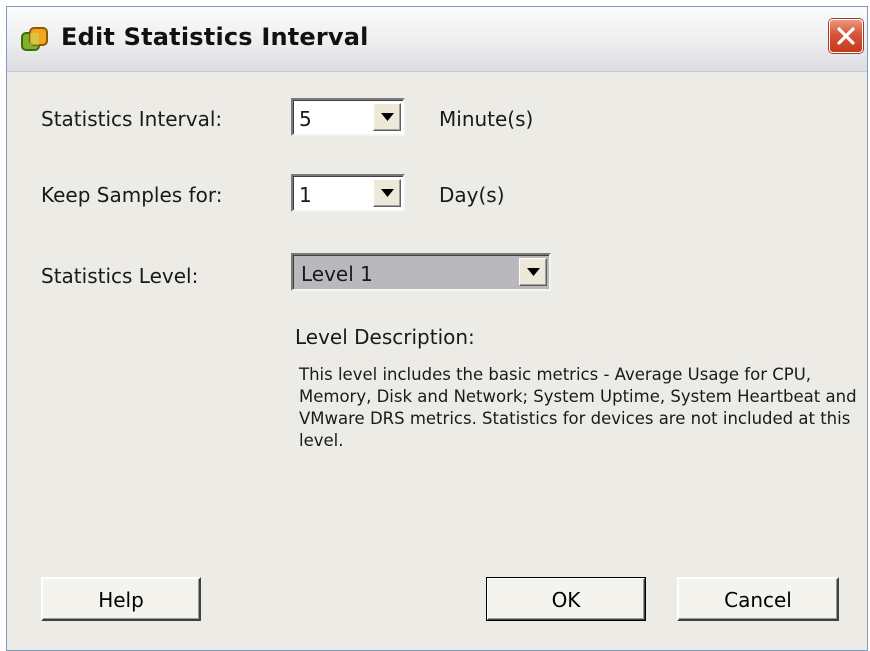 Image resolution: width=870 pixels, height=651 pixels. I want to click on keep-samples-value: 1, so click(305, 195).